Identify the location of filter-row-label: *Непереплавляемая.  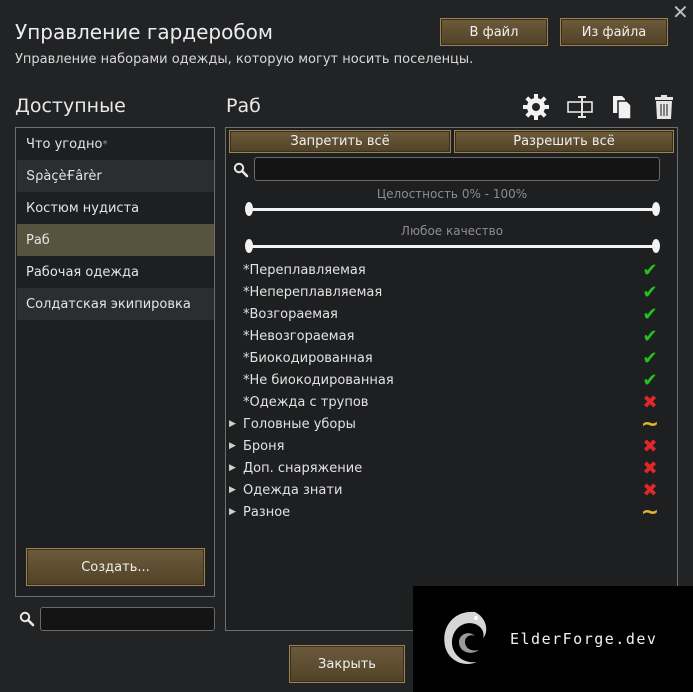
(313, 292).